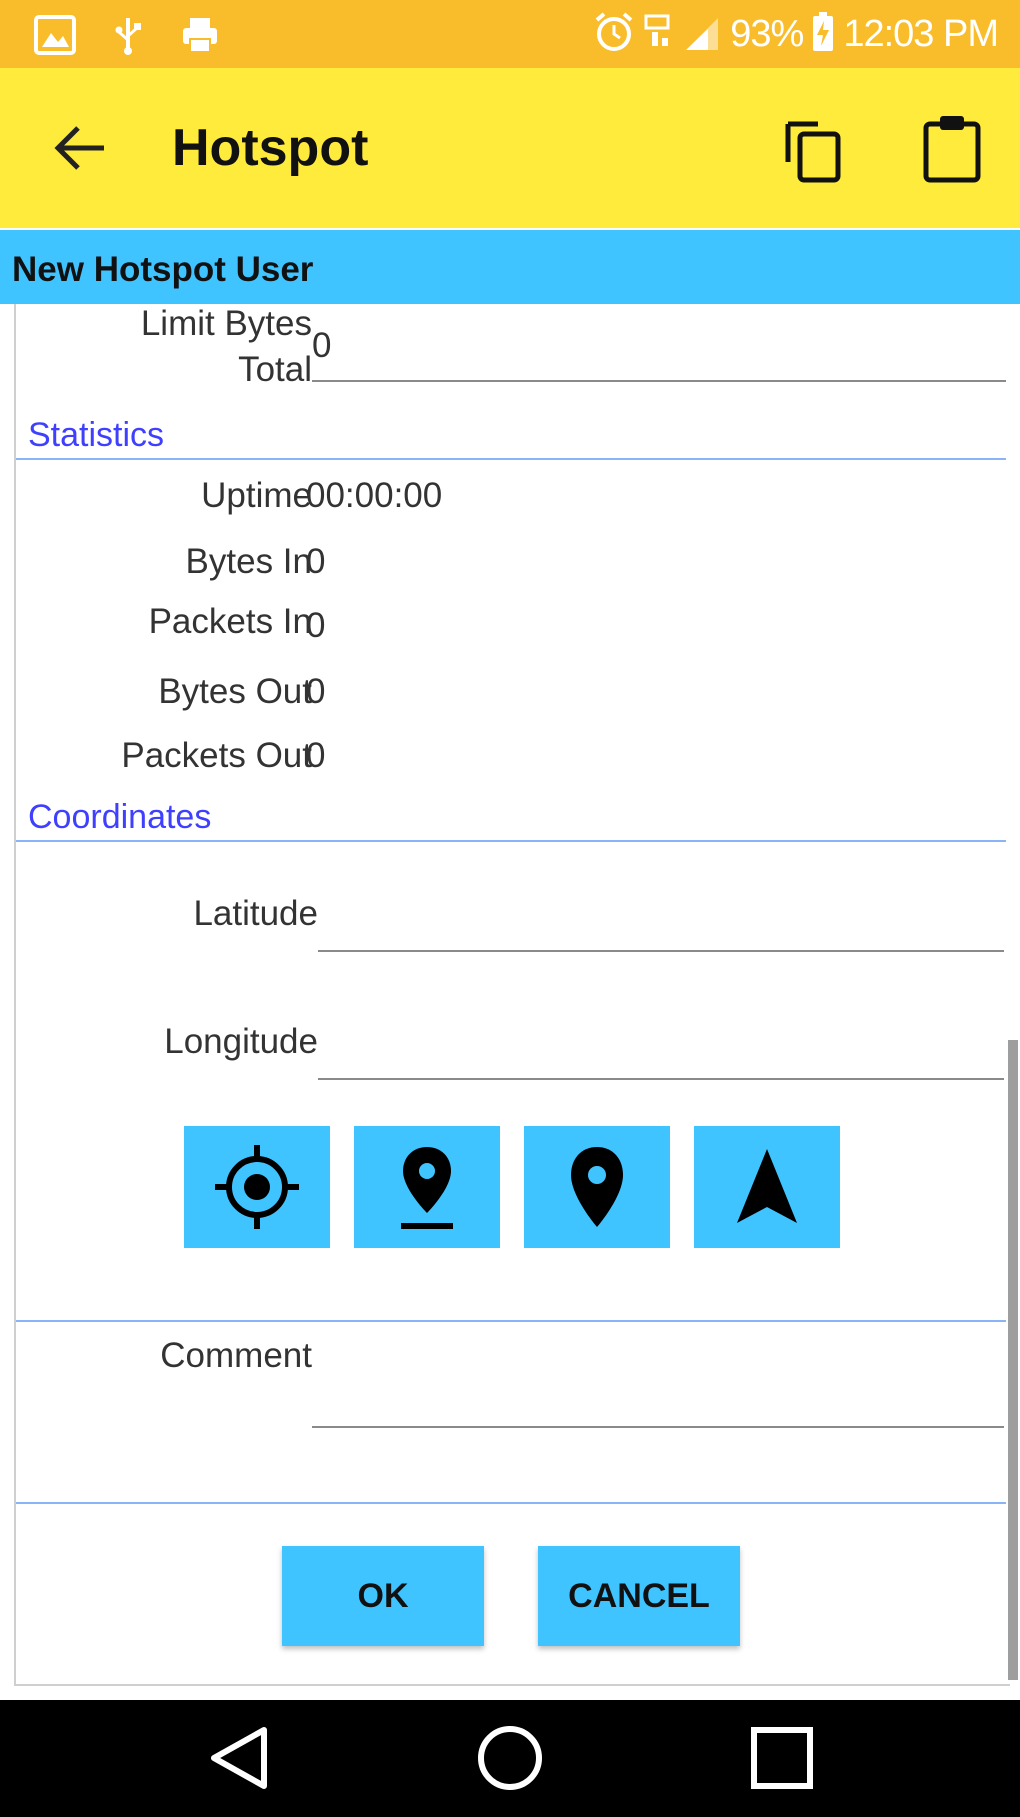 The width and height of the screenshot is (1020, 1817). Describe the element at coordinates (702, 34) in the screenshot. I see `signal-icon` at that location.